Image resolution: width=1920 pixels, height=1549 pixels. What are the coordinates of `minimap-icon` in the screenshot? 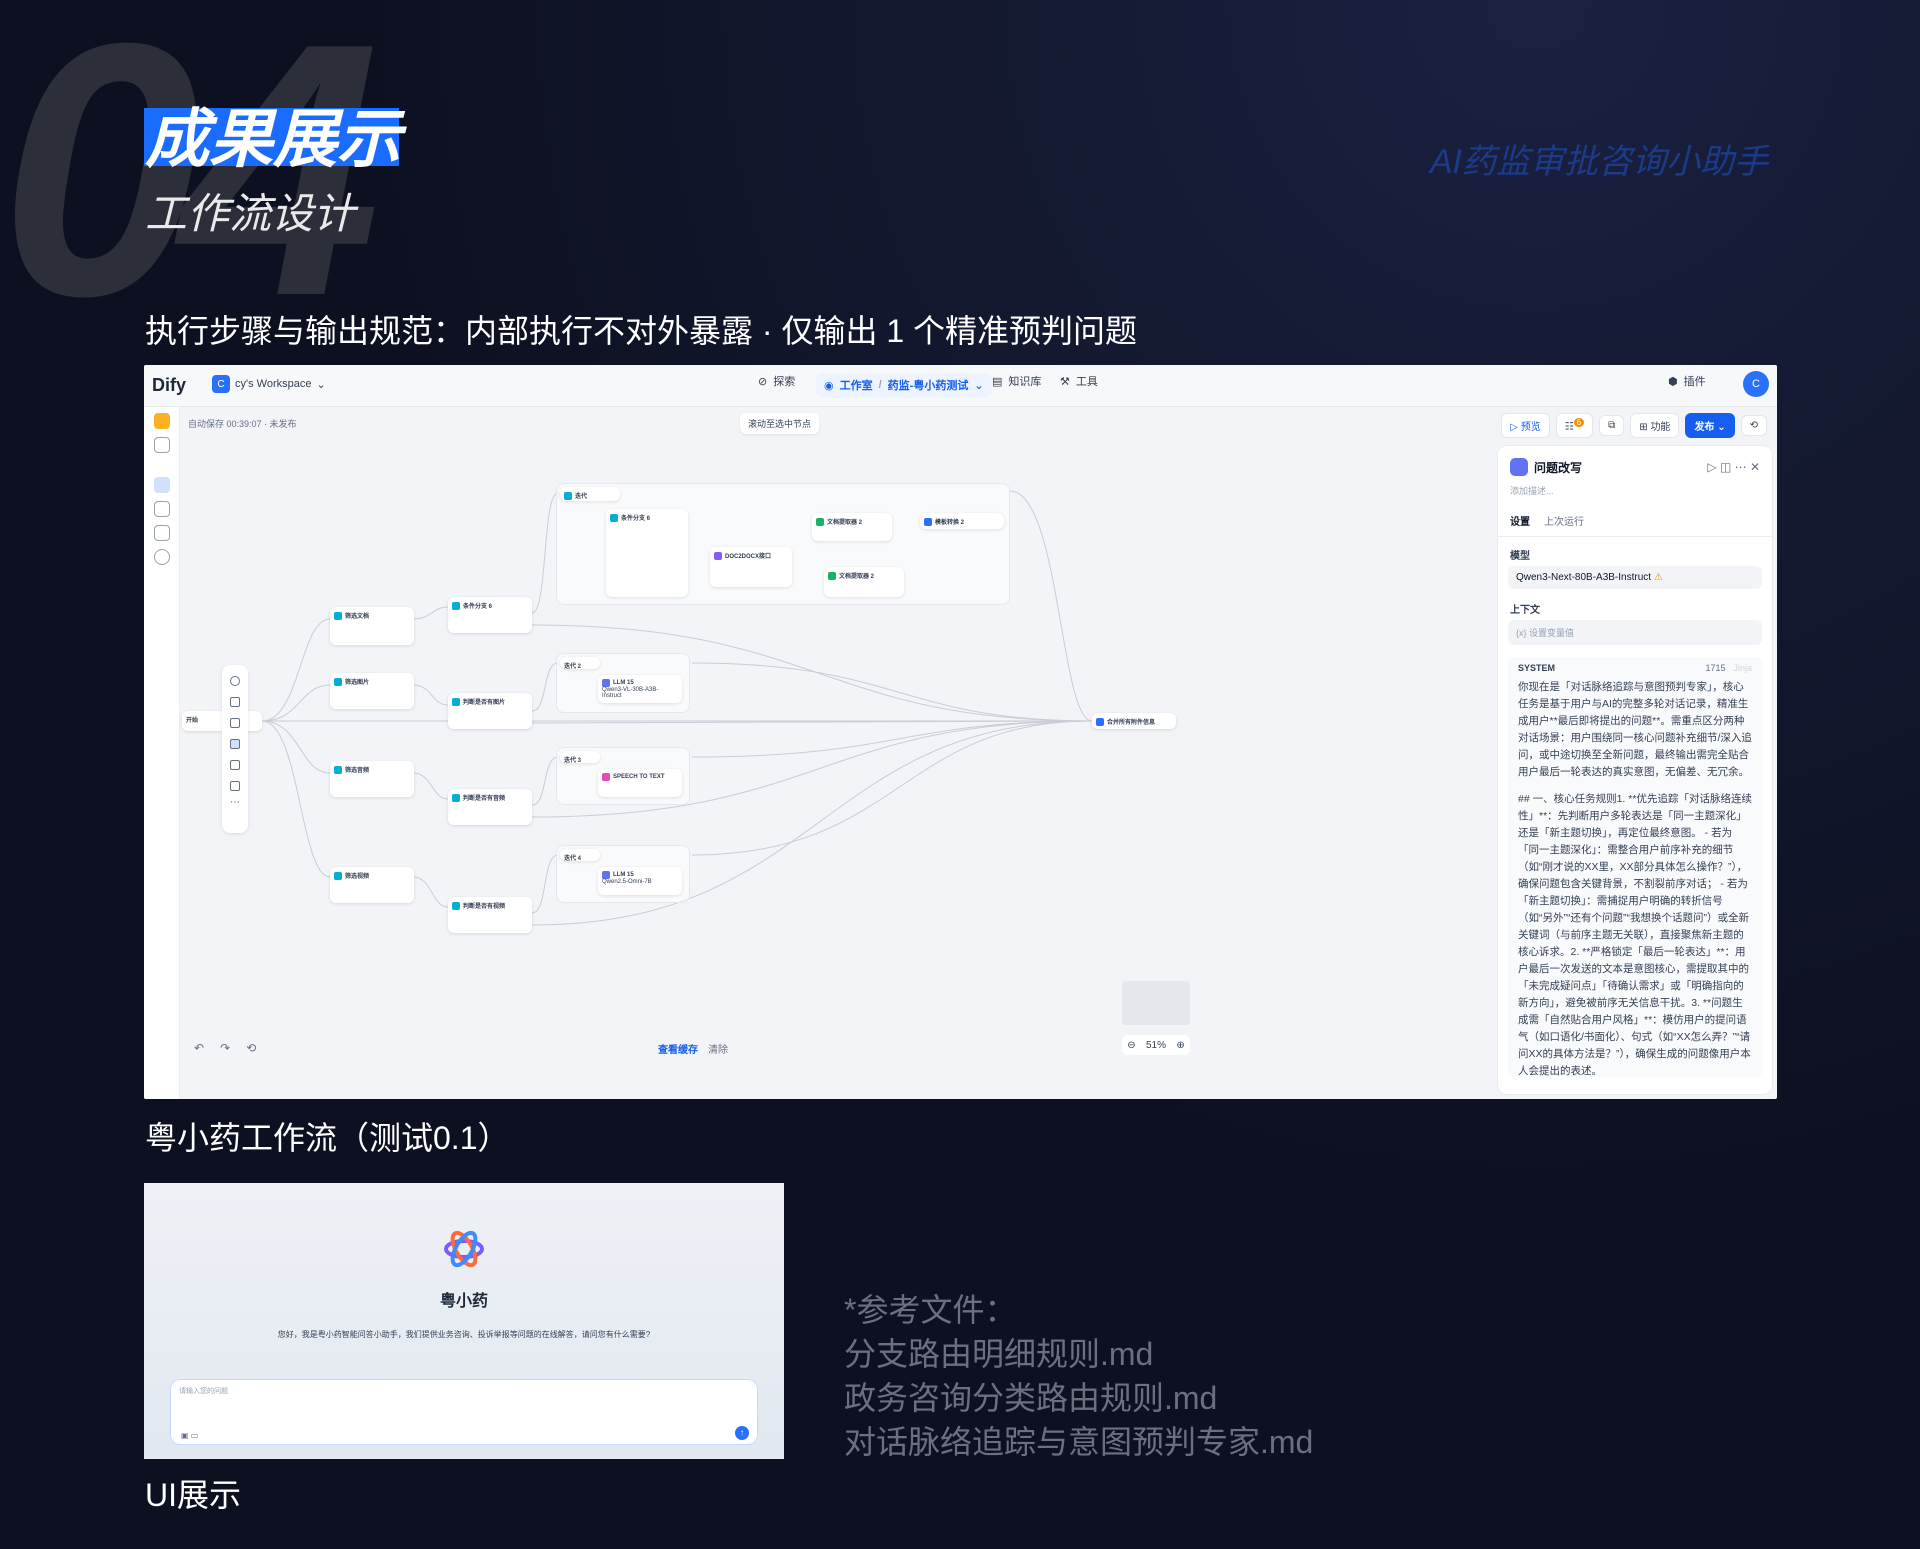 It's located at (235, 786).